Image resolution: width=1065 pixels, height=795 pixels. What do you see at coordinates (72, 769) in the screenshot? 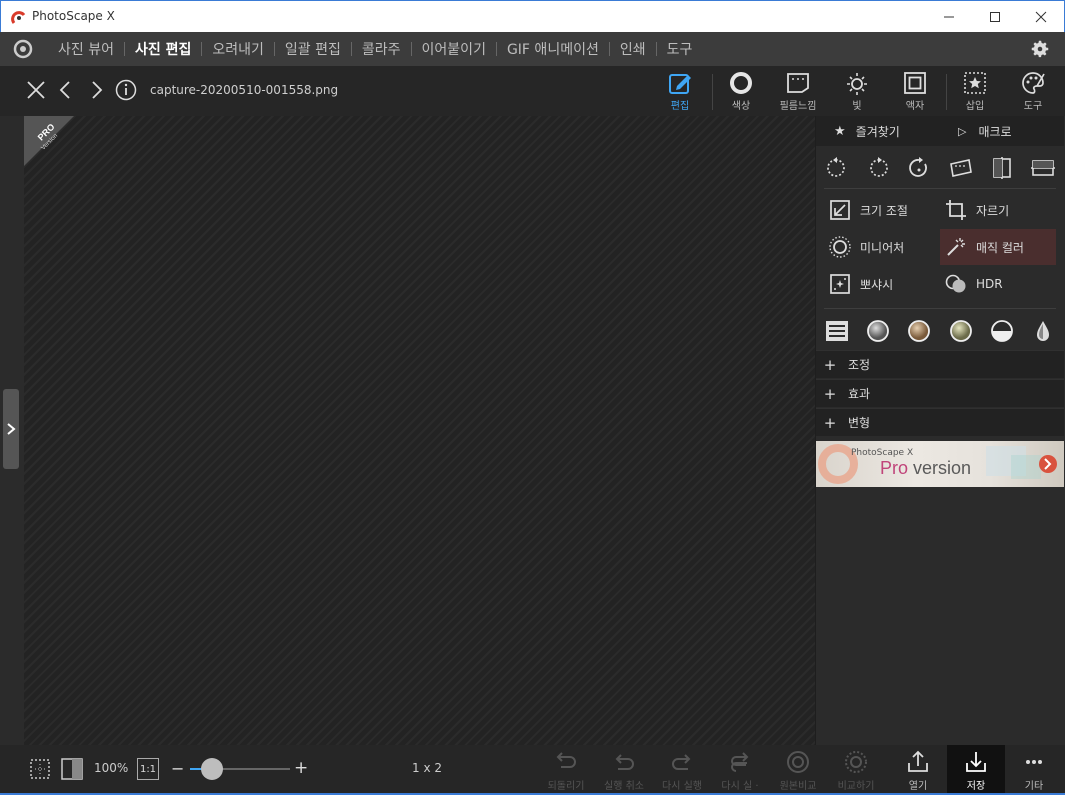
I see `compare-view-icon` at bounding box center [72, 769].